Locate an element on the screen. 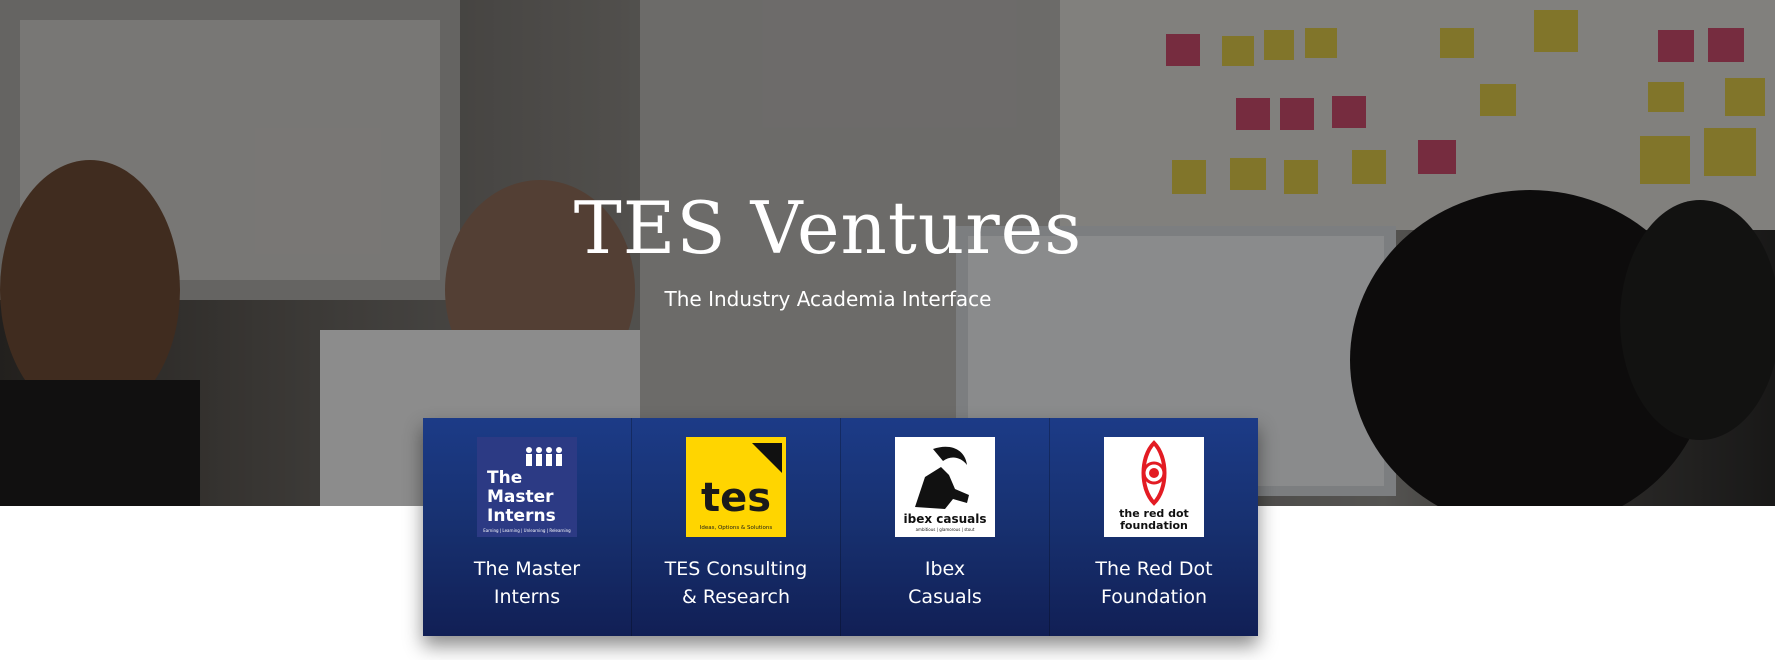 This screenshot has width=1775, height=660. svg-text: ambitious | glamorous | stout is located at coordinates (945, 529).